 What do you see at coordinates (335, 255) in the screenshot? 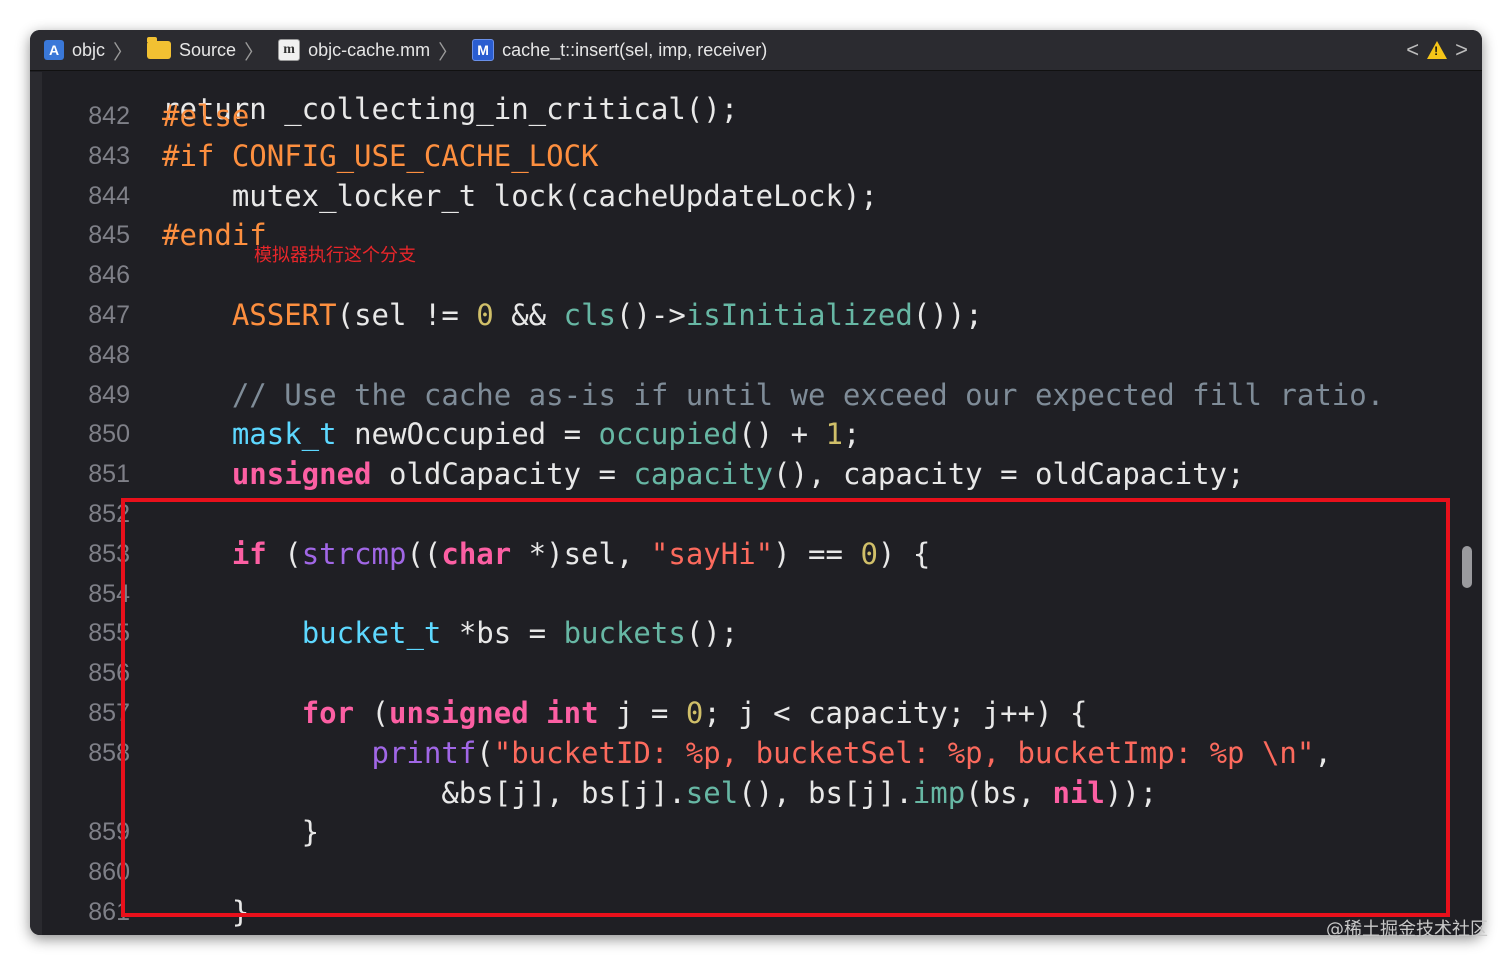
I see `annotation-text: 模拟器执行这个分支` at bounding box center [335, 255].